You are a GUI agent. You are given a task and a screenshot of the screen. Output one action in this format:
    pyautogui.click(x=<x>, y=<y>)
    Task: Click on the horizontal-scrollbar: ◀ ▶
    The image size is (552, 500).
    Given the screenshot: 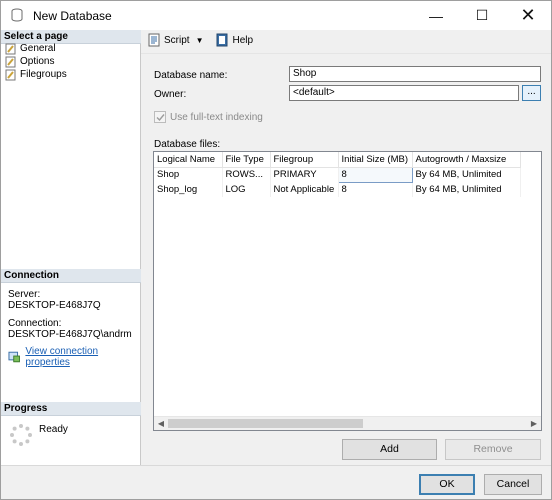 What is the action you would take?
    pyautogui.click(x=347, y=423)
    